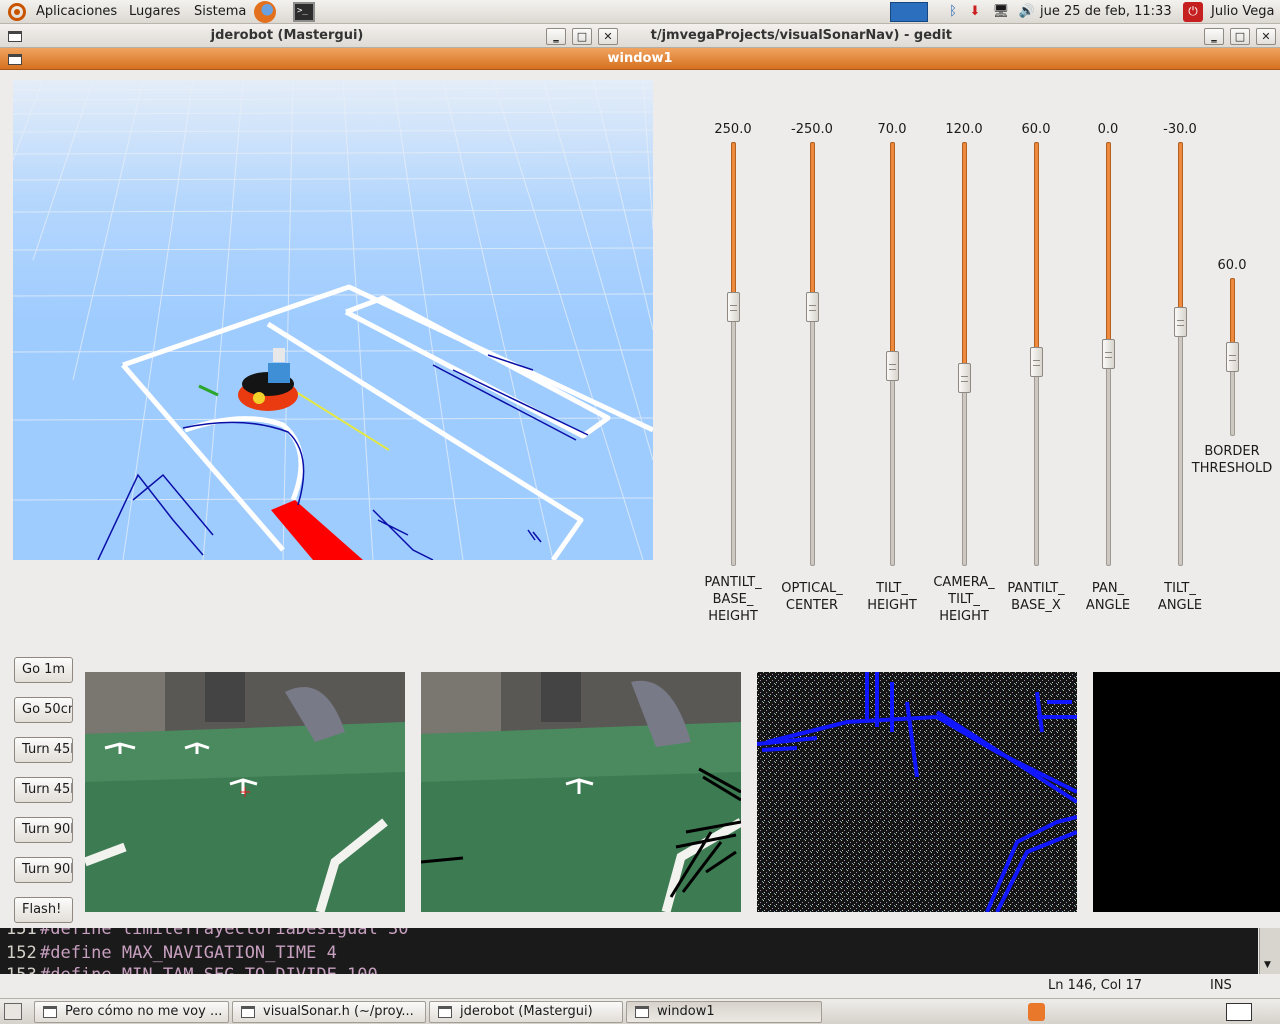 This screenshot has height=1024, width=1280. What do you see at coordinates (1027, 12) in the screenshot?
I see `volume-icon: 🔊` at bounding box center [1027, 12].